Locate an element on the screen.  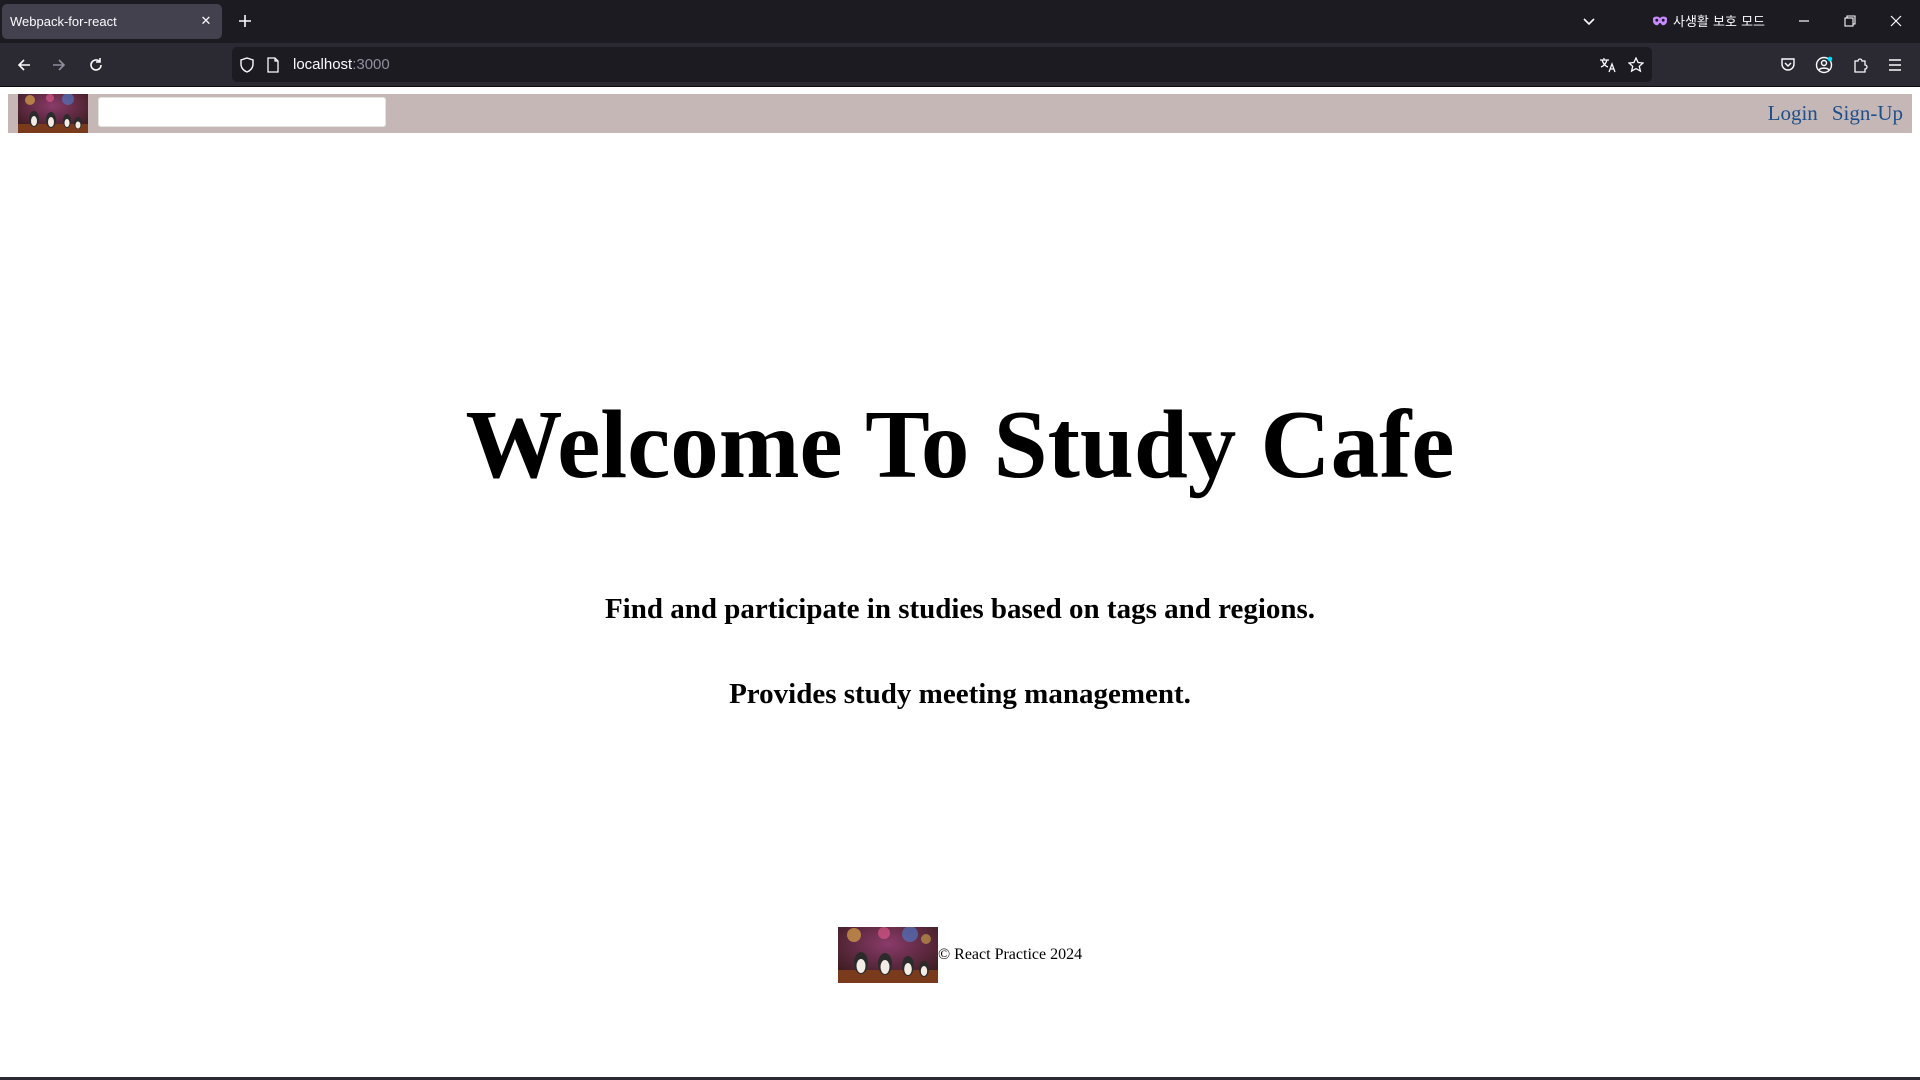
url-text: localhost:3000 is located at coordinates (341, 64).